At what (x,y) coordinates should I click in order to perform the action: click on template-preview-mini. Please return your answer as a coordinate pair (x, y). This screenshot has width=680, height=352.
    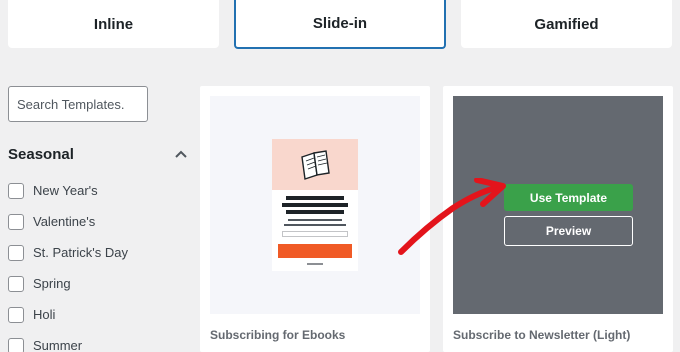
    Looking at the image, I should click on (315, 205).